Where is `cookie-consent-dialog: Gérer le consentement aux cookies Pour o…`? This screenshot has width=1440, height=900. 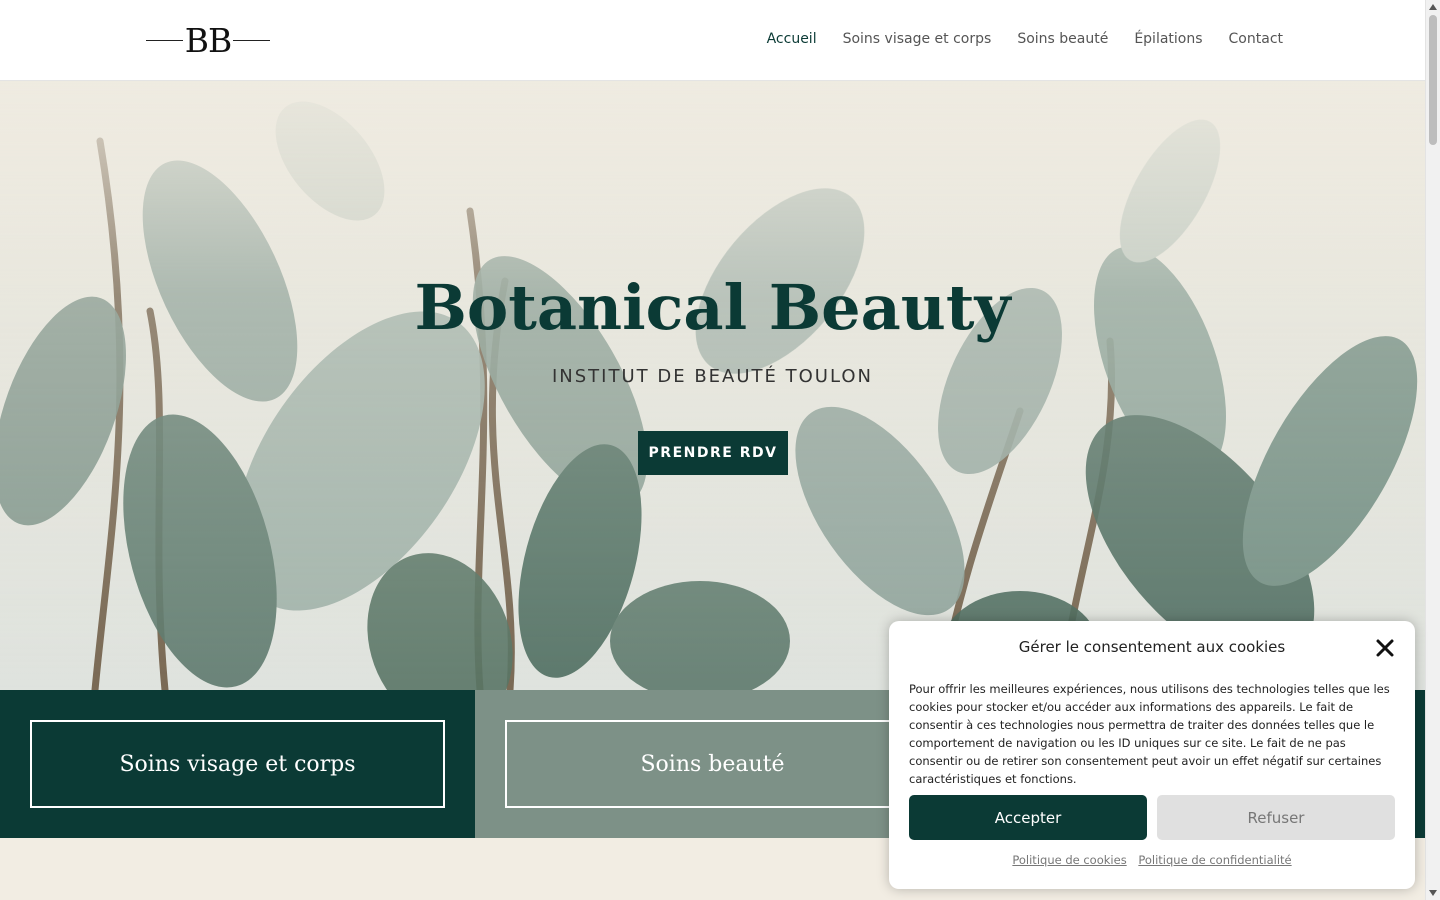
cookie-consent-dialog: Gérer le consentement aux cookies Pour o… is located at coordinates (1152, 755).